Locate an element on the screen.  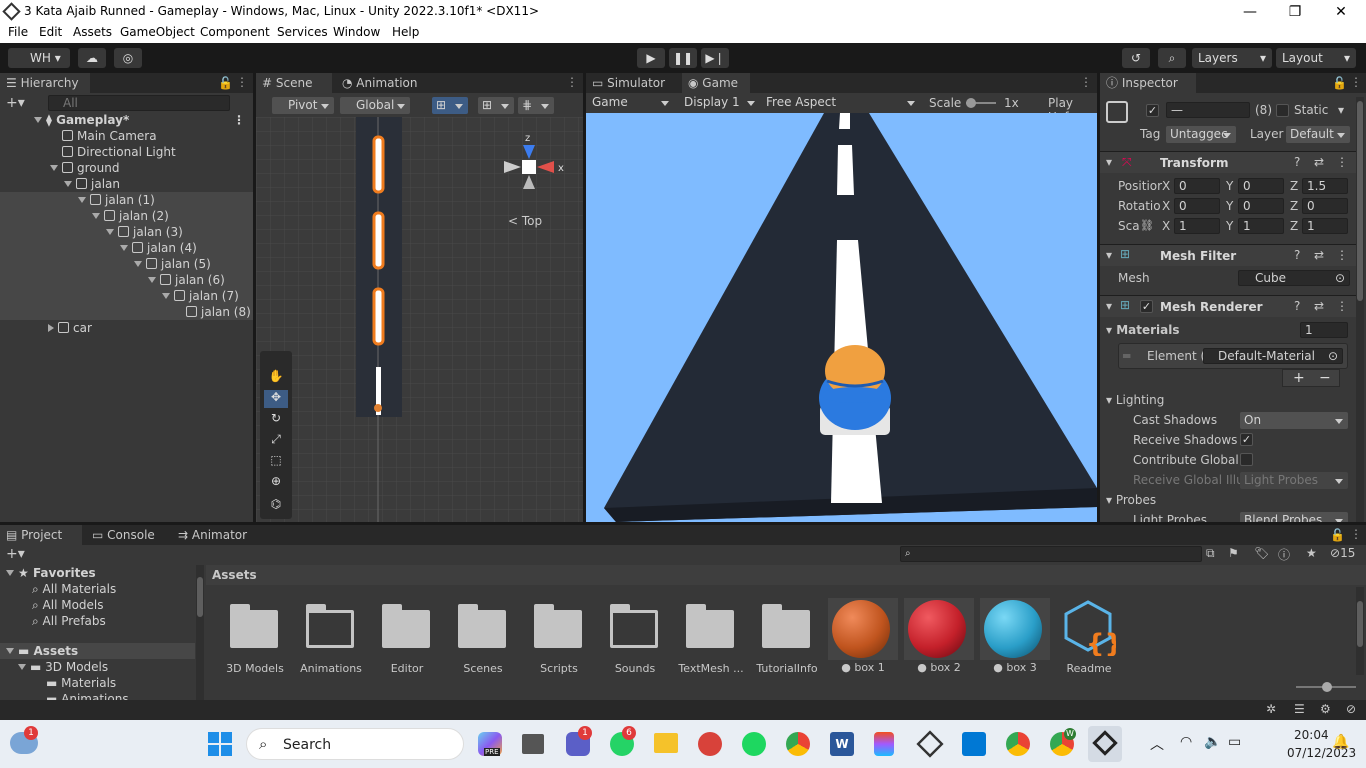
lock-icon: 🔓 is located at coordinates (225, 83).